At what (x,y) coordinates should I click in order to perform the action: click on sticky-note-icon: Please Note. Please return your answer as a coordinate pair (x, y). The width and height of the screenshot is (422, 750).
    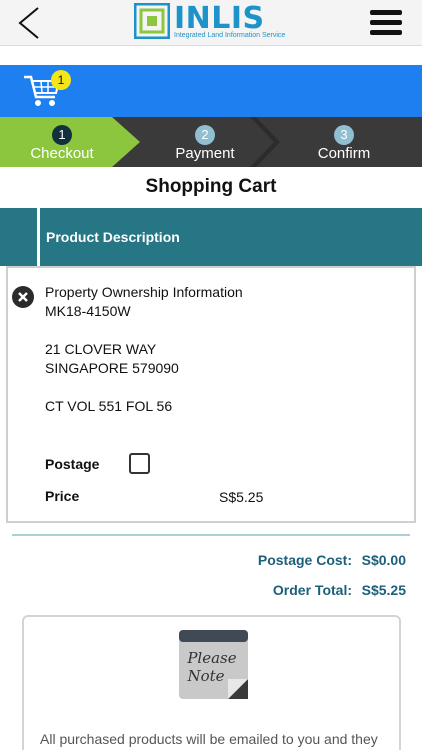
    Looking at the image, I should click on (213, 664).